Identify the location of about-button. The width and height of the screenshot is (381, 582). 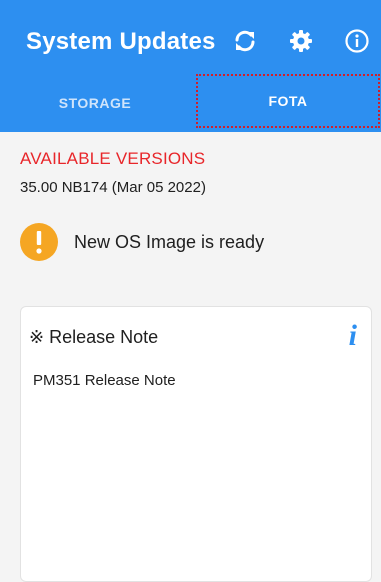
(357, 43).